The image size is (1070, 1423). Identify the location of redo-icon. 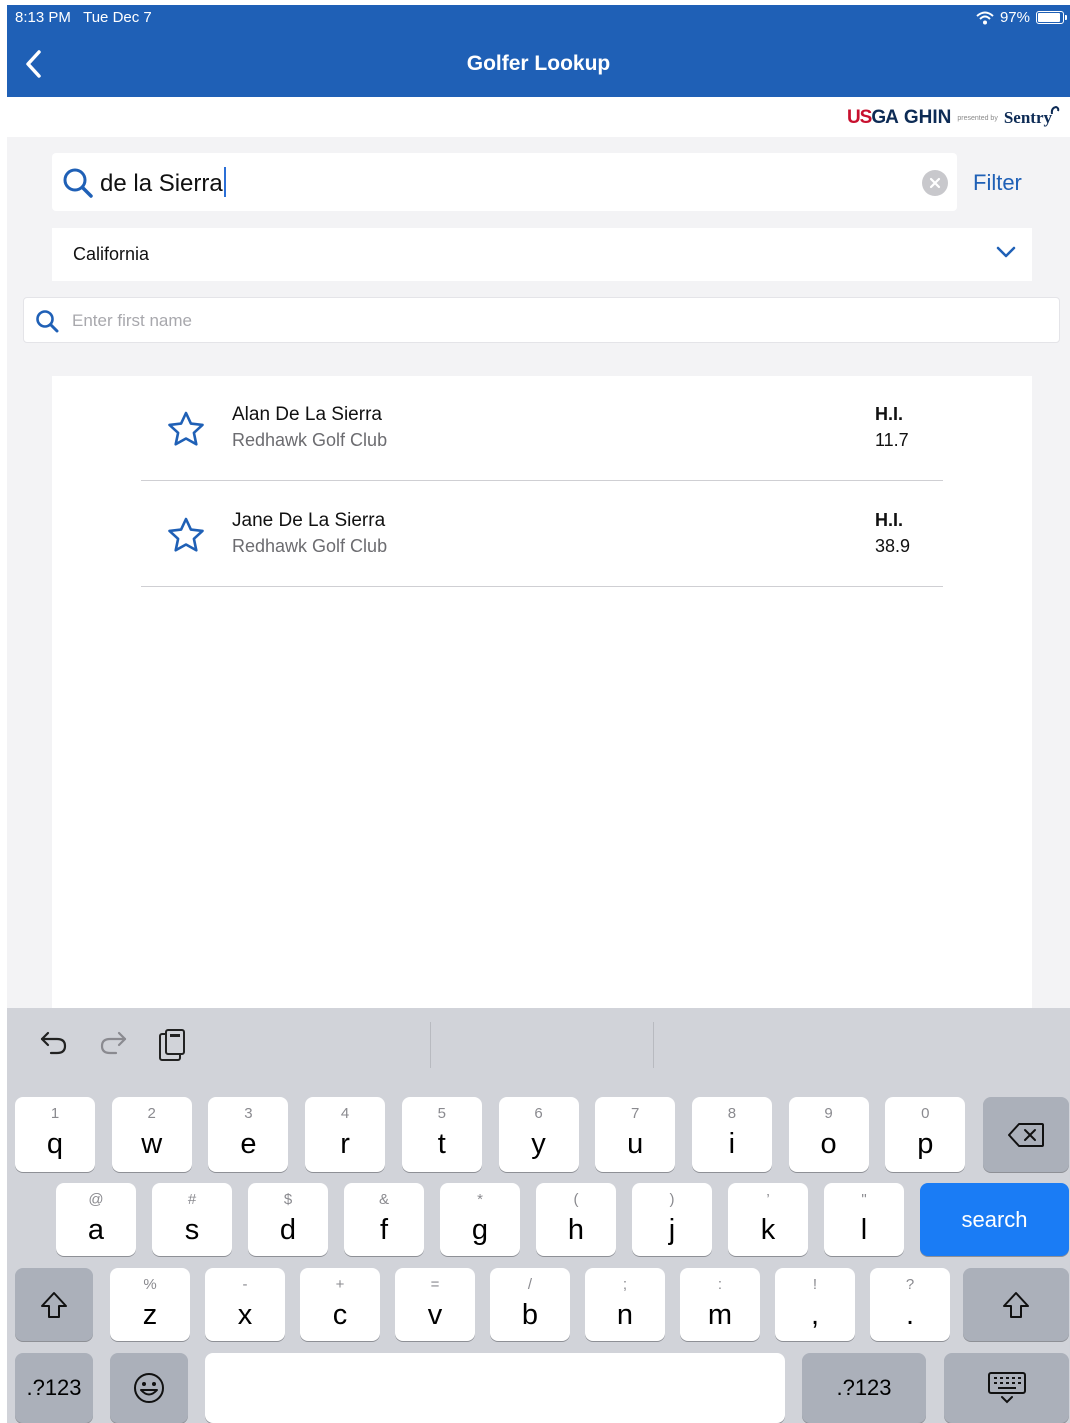
(113, 1043).